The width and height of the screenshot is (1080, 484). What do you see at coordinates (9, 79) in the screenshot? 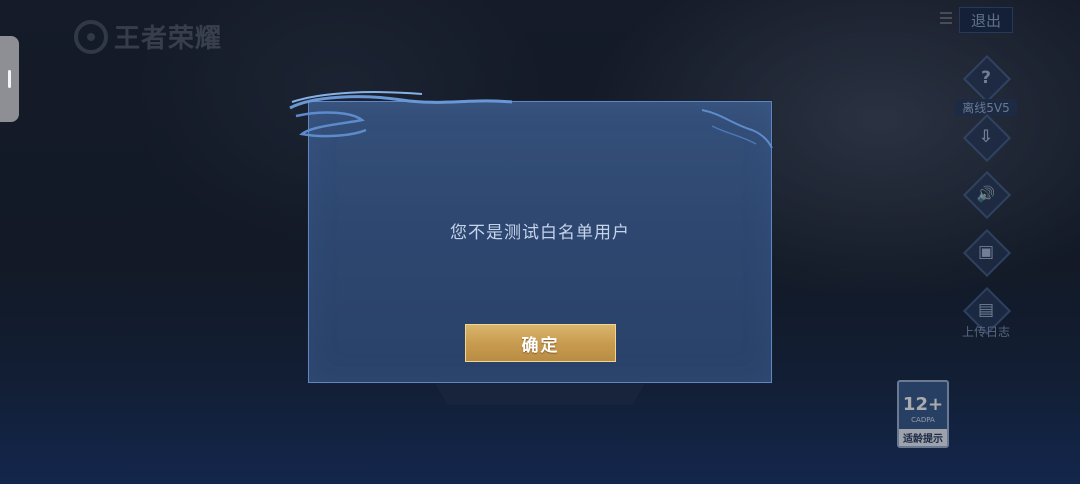
I see `edge-drawer-handle` at bounding box center [9, 79].